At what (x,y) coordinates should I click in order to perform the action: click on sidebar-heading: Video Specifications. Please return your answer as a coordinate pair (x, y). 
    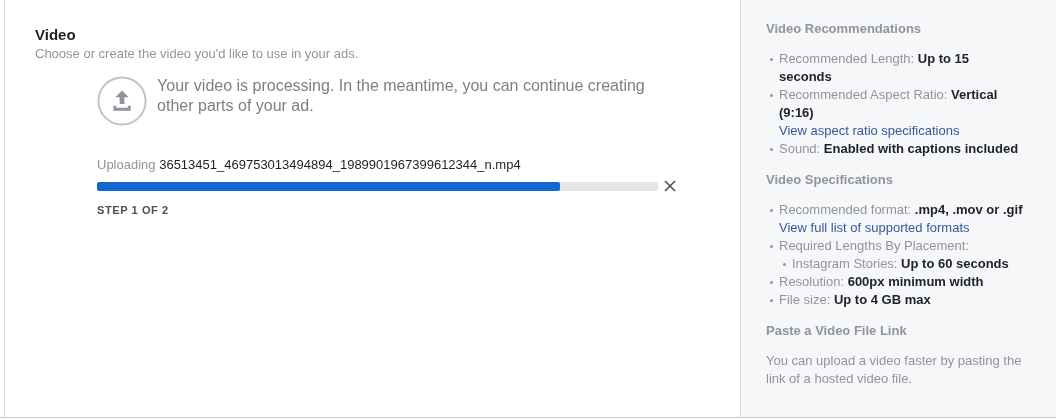
    Looking at the image, I should click on (830, 179).